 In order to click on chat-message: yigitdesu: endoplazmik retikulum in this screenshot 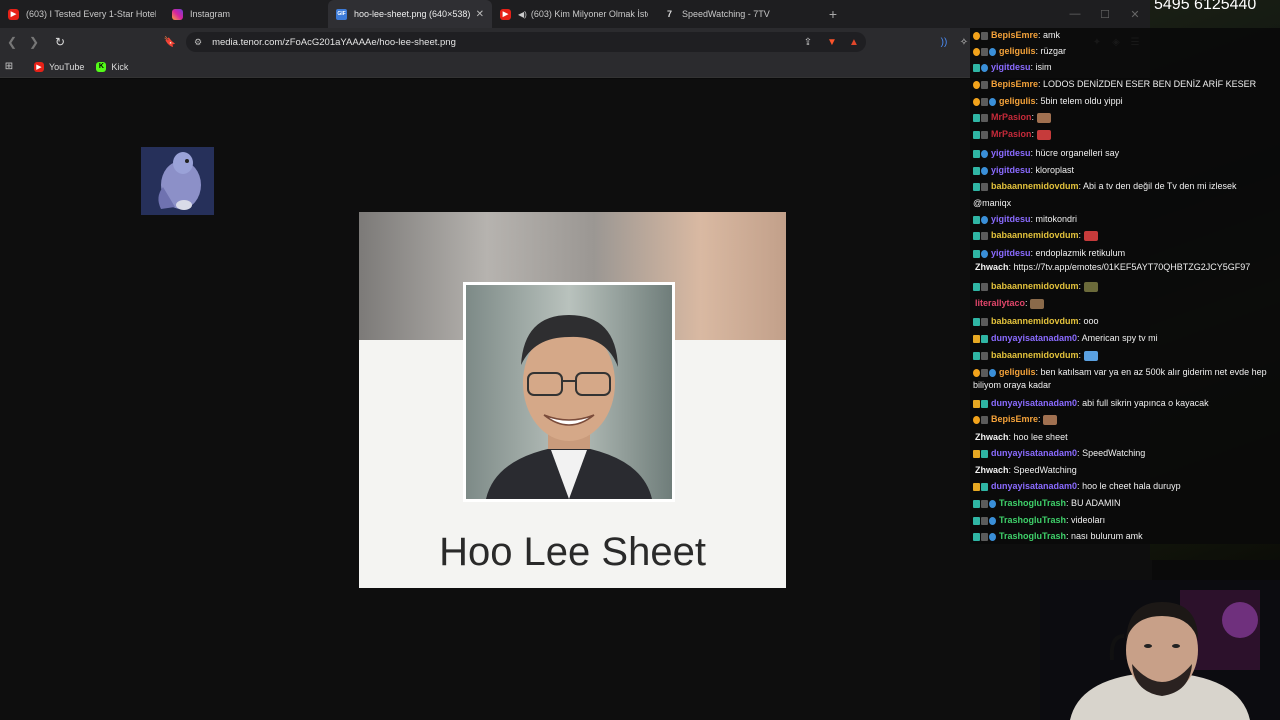, I will do `click(1125, 253)`.